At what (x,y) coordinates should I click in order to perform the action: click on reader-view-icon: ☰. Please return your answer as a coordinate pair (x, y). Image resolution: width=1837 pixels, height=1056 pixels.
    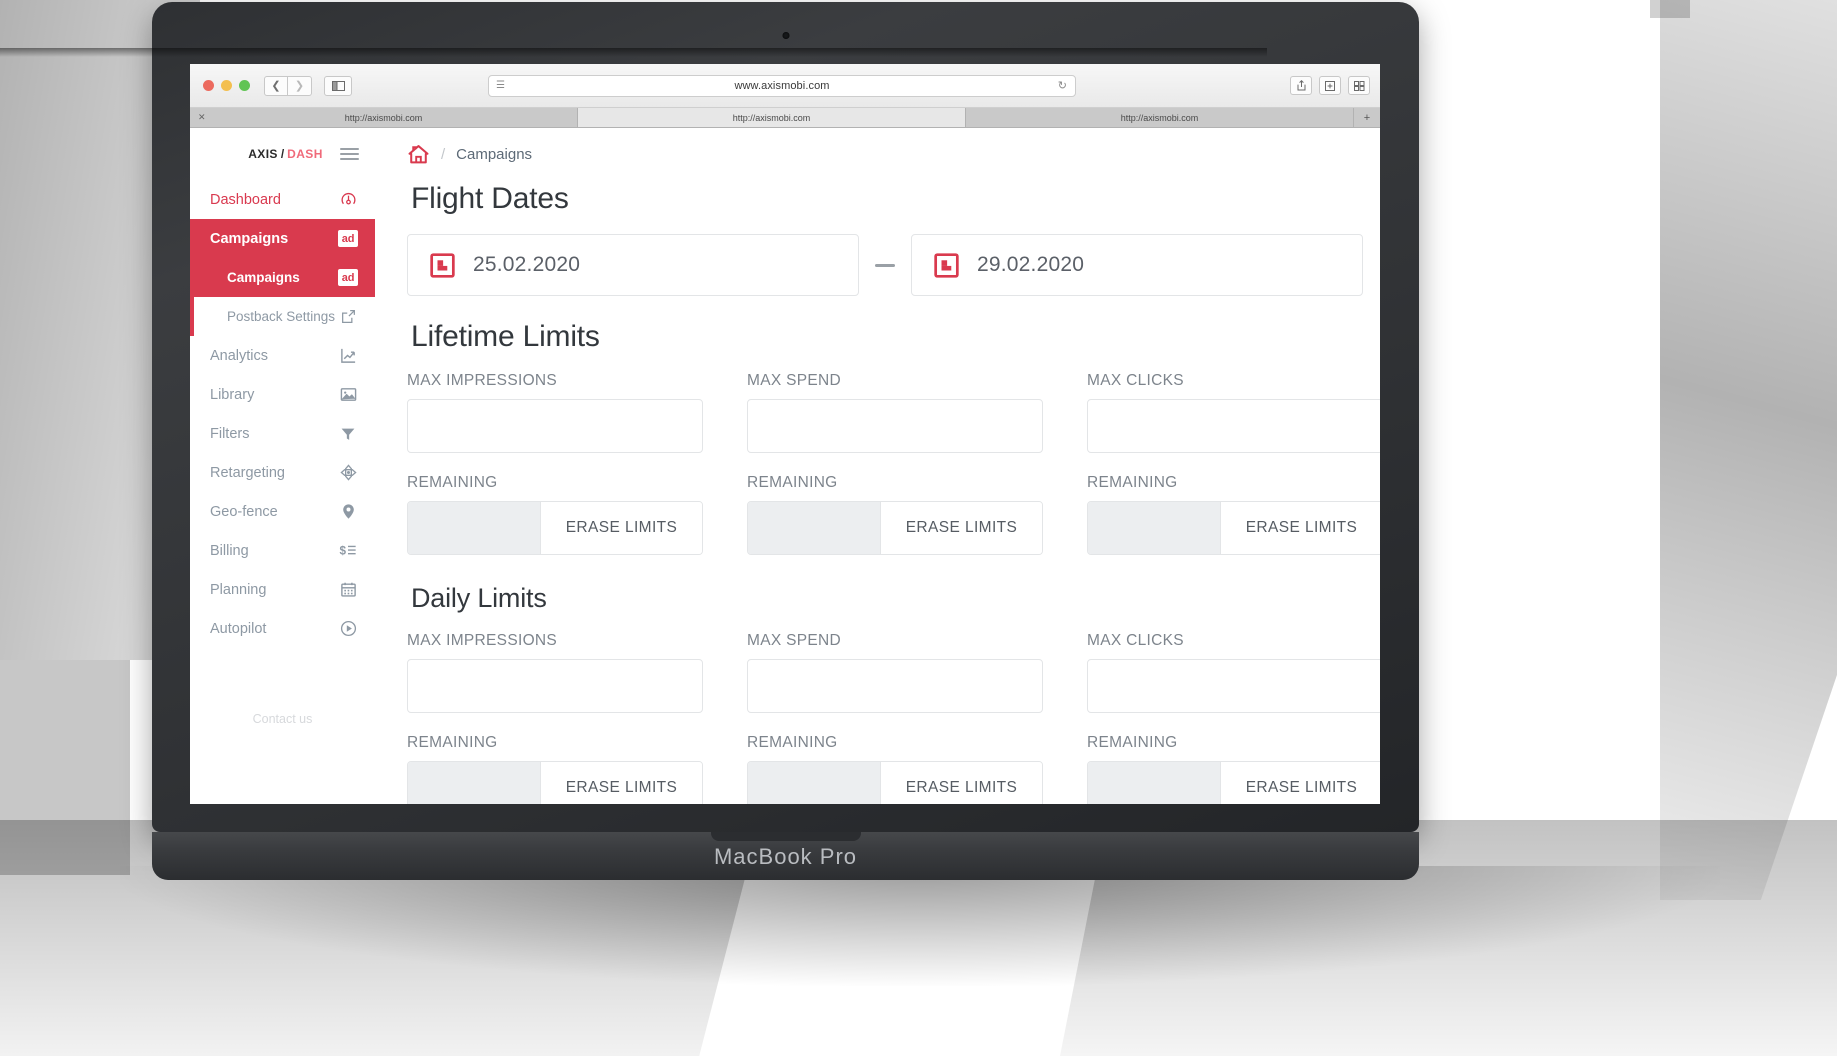
    Looking at the image, I should click on (500, 85).